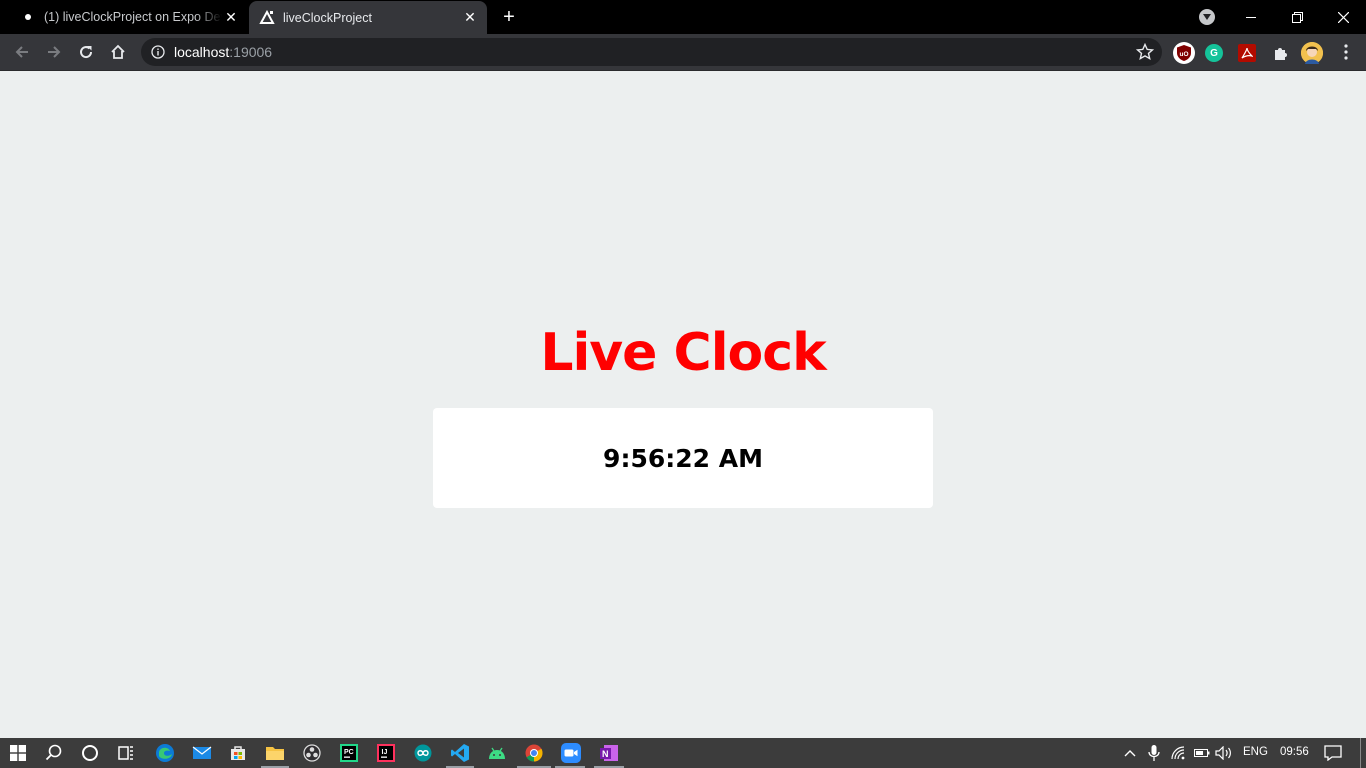  What do you see at coordinates (118, 52) in the screenshot?
I see `home-icon` at bounding box center [118, 52].